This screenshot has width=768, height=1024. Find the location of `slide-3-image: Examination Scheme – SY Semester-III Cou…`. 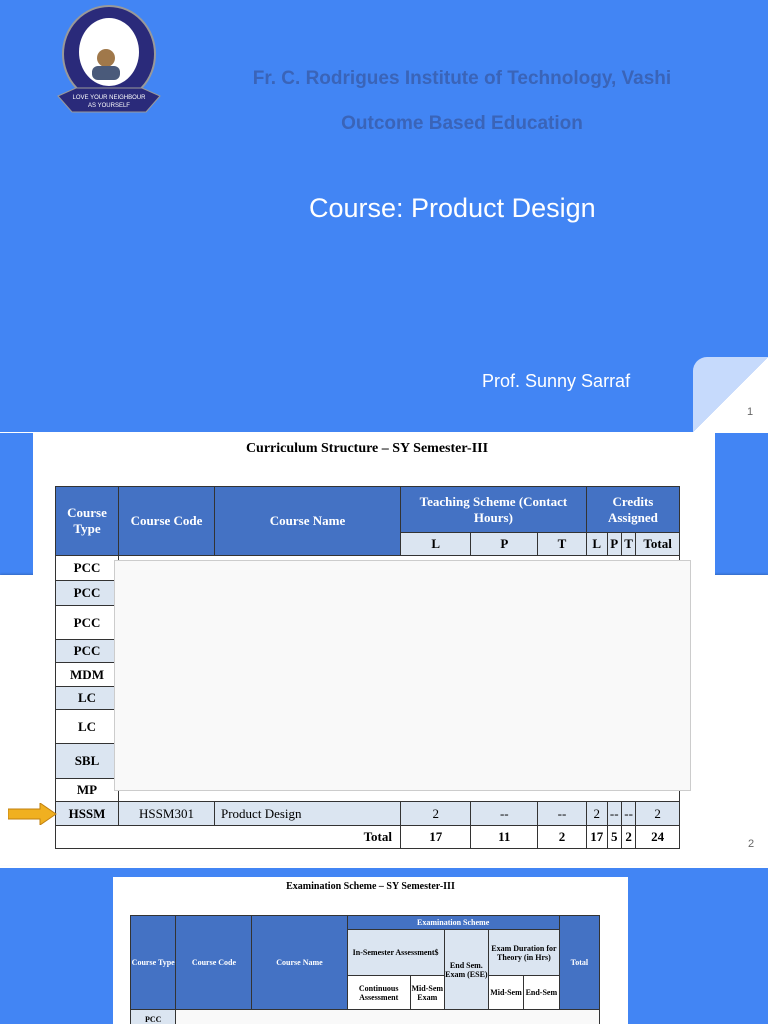

slide-3-image: Examination Scheme – SY Semester-III Cou… is located at coordinates (370, 950).